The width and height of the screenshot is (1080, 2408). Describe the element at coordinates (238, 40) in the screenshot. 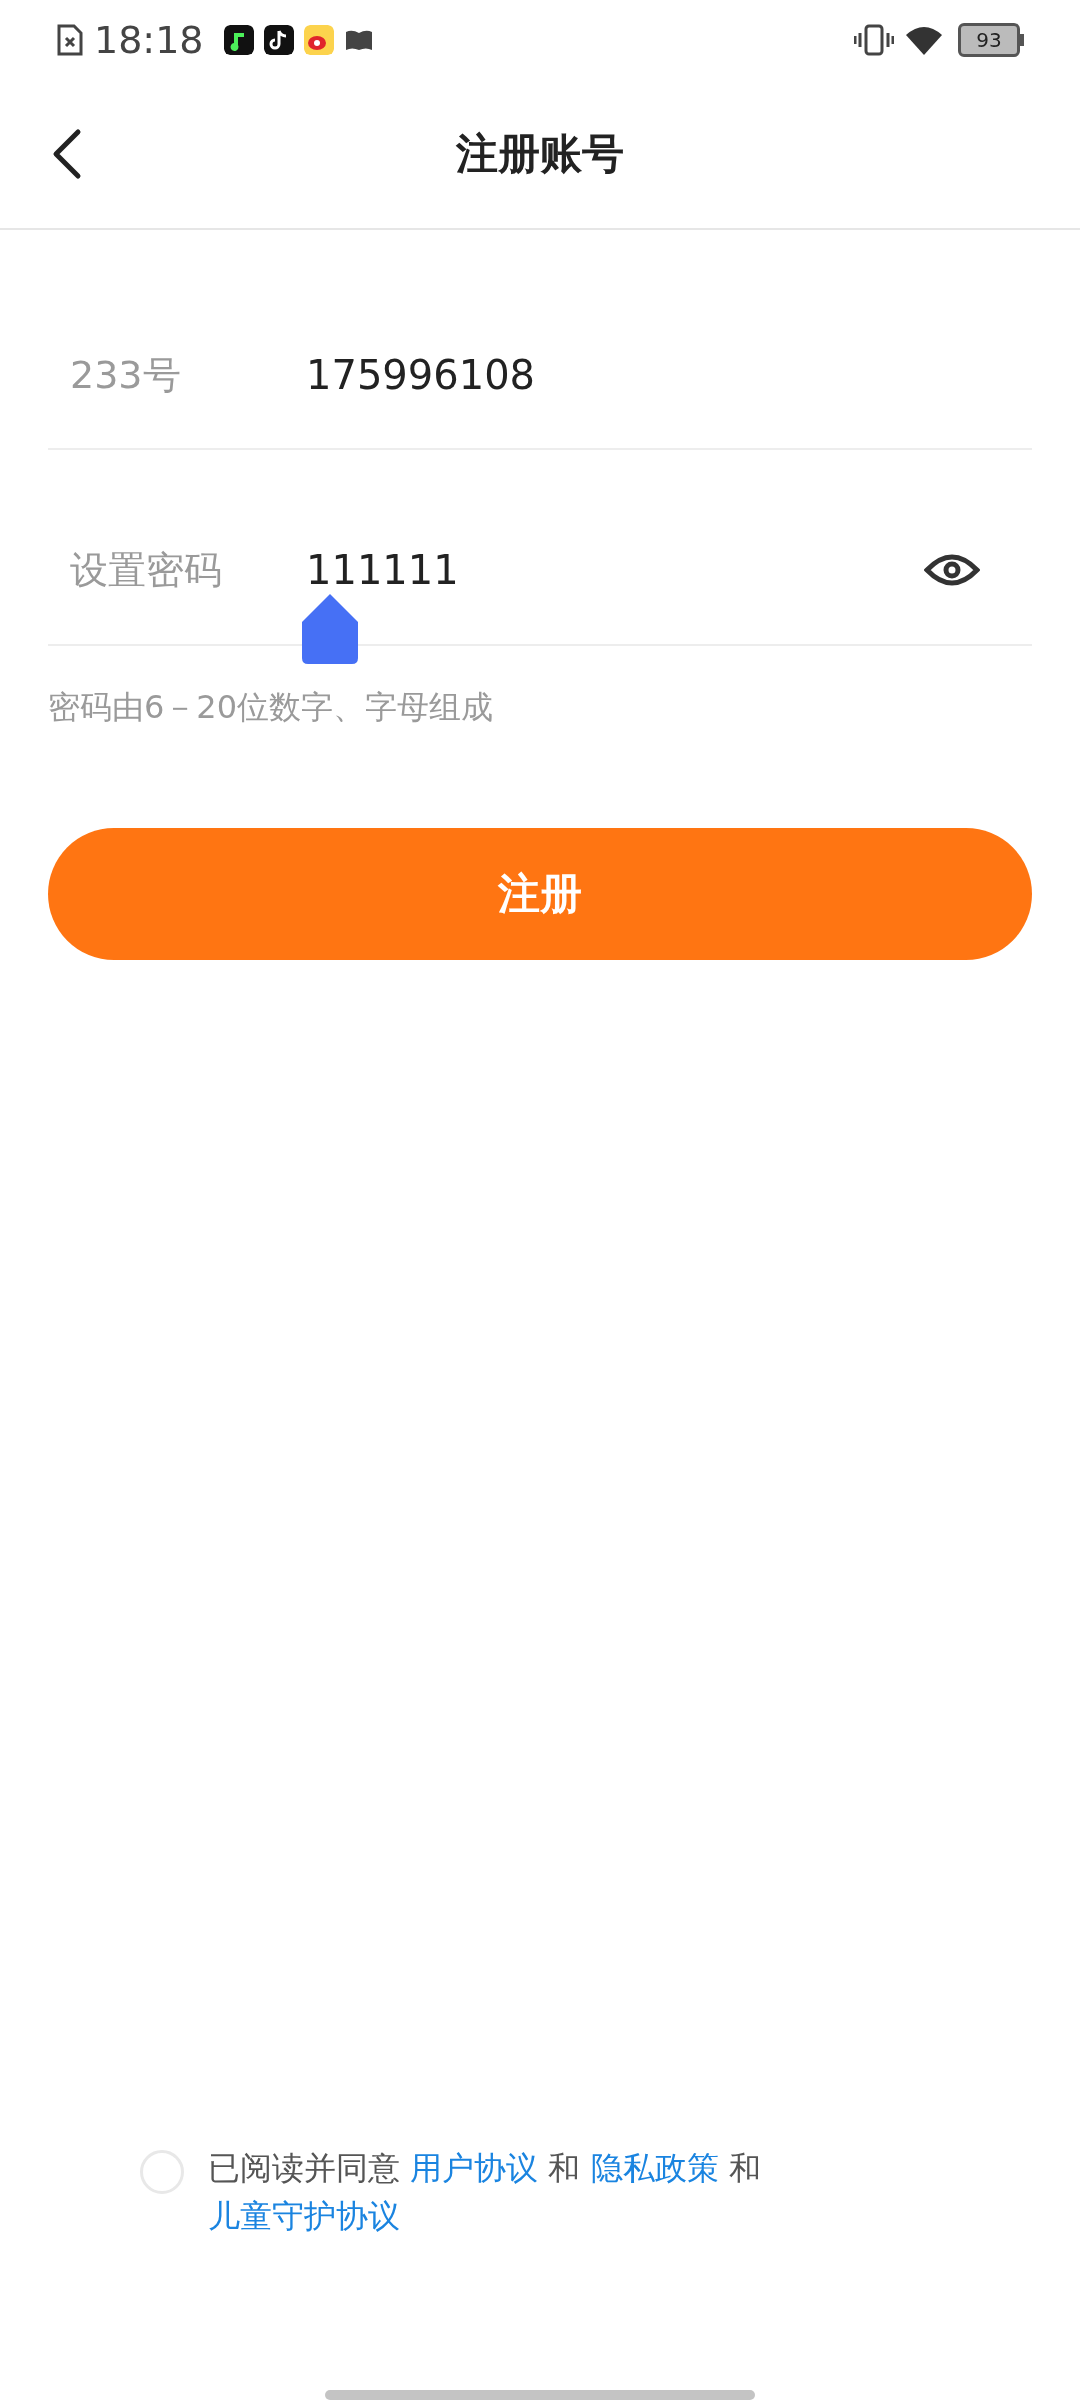

I see `music-app-icon` at that location.